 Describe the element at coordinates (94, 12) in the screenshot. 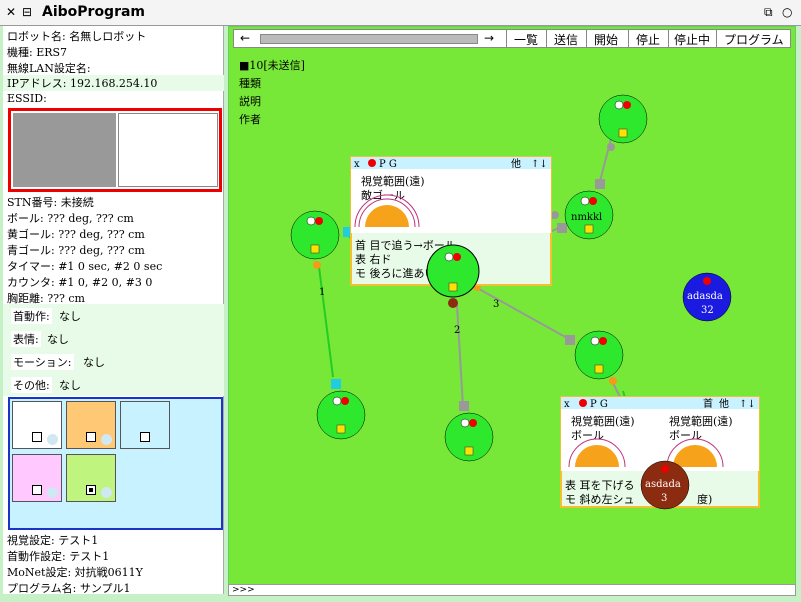

I see `window-title: AiboProgram` at that location.